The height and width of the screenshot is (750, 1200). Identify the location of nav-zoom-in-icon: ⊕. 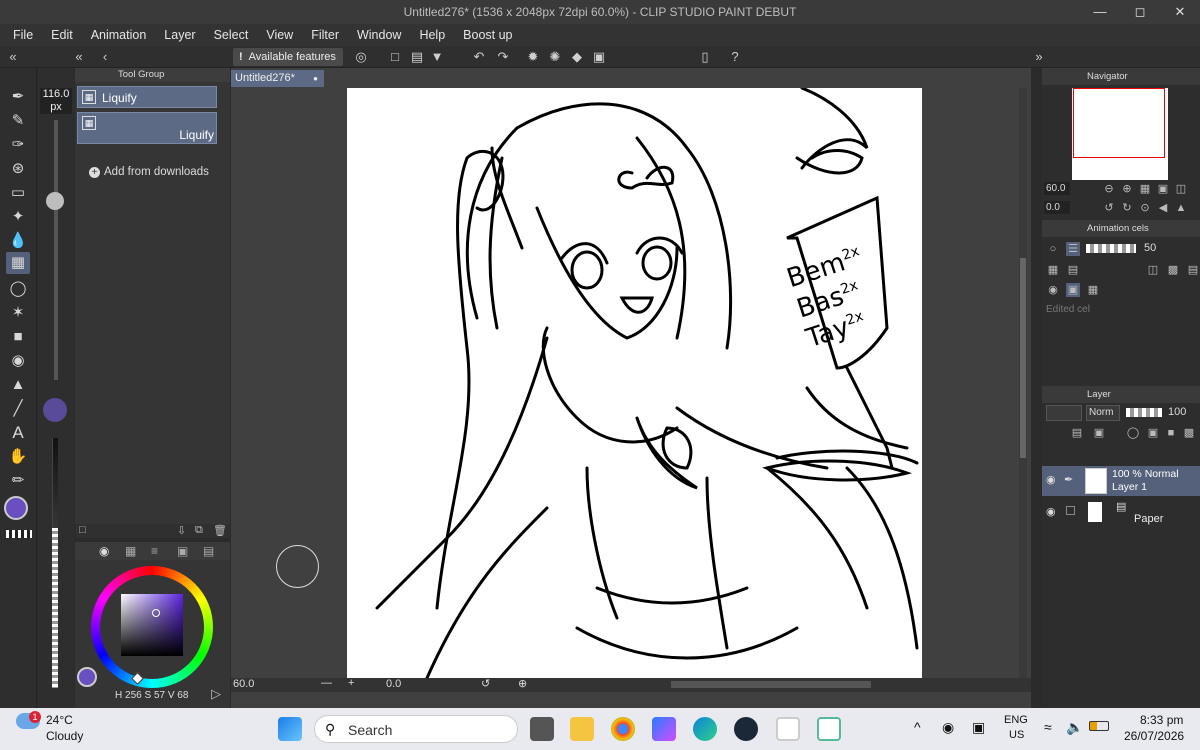
(1127, 189).